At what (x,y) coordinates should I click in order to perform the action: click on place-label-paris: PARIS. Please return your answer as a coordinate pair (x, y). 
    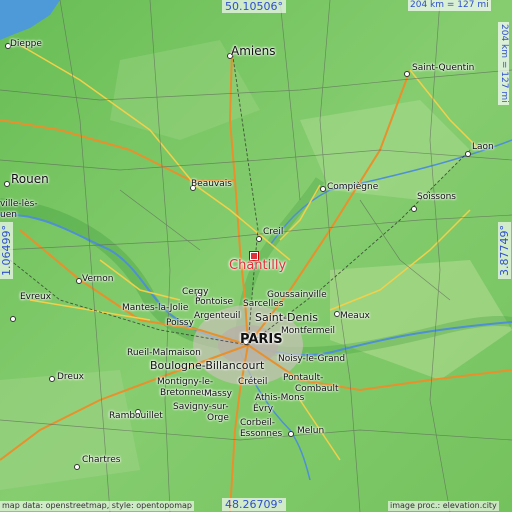
    Looking at the image, I should click on (261, 339).